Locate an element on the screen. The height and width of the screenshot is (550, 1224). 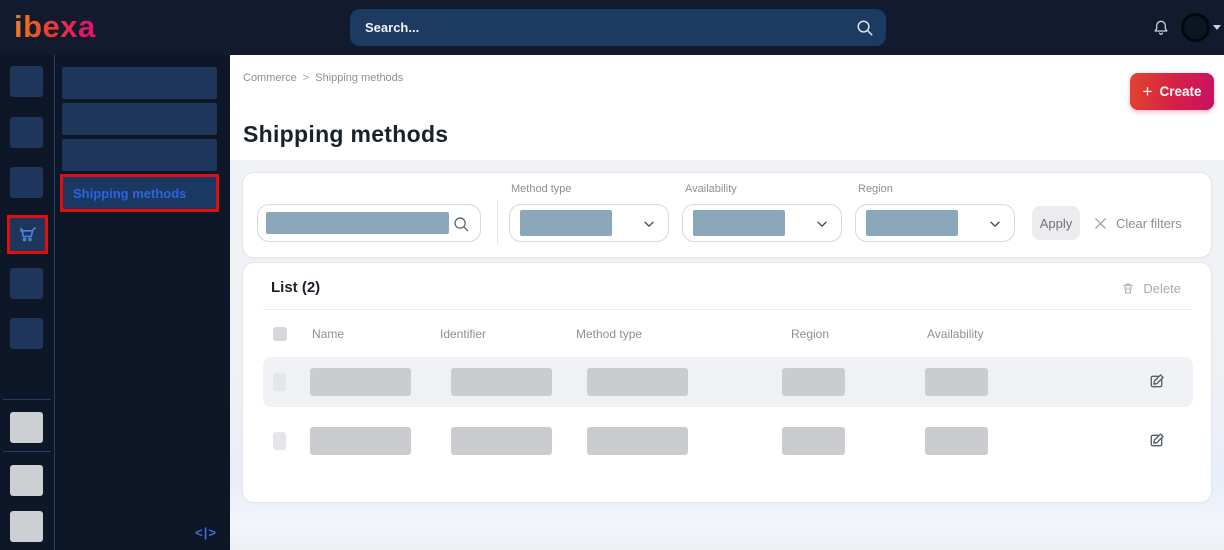
ibexa-logo: ibexa is located at coordinates (55, 27).